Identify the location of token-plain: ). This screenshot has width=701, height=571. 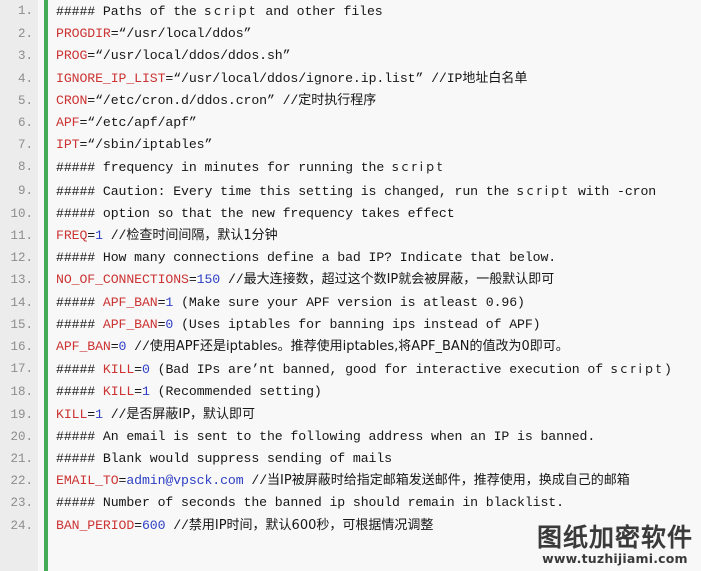
(667, 370).